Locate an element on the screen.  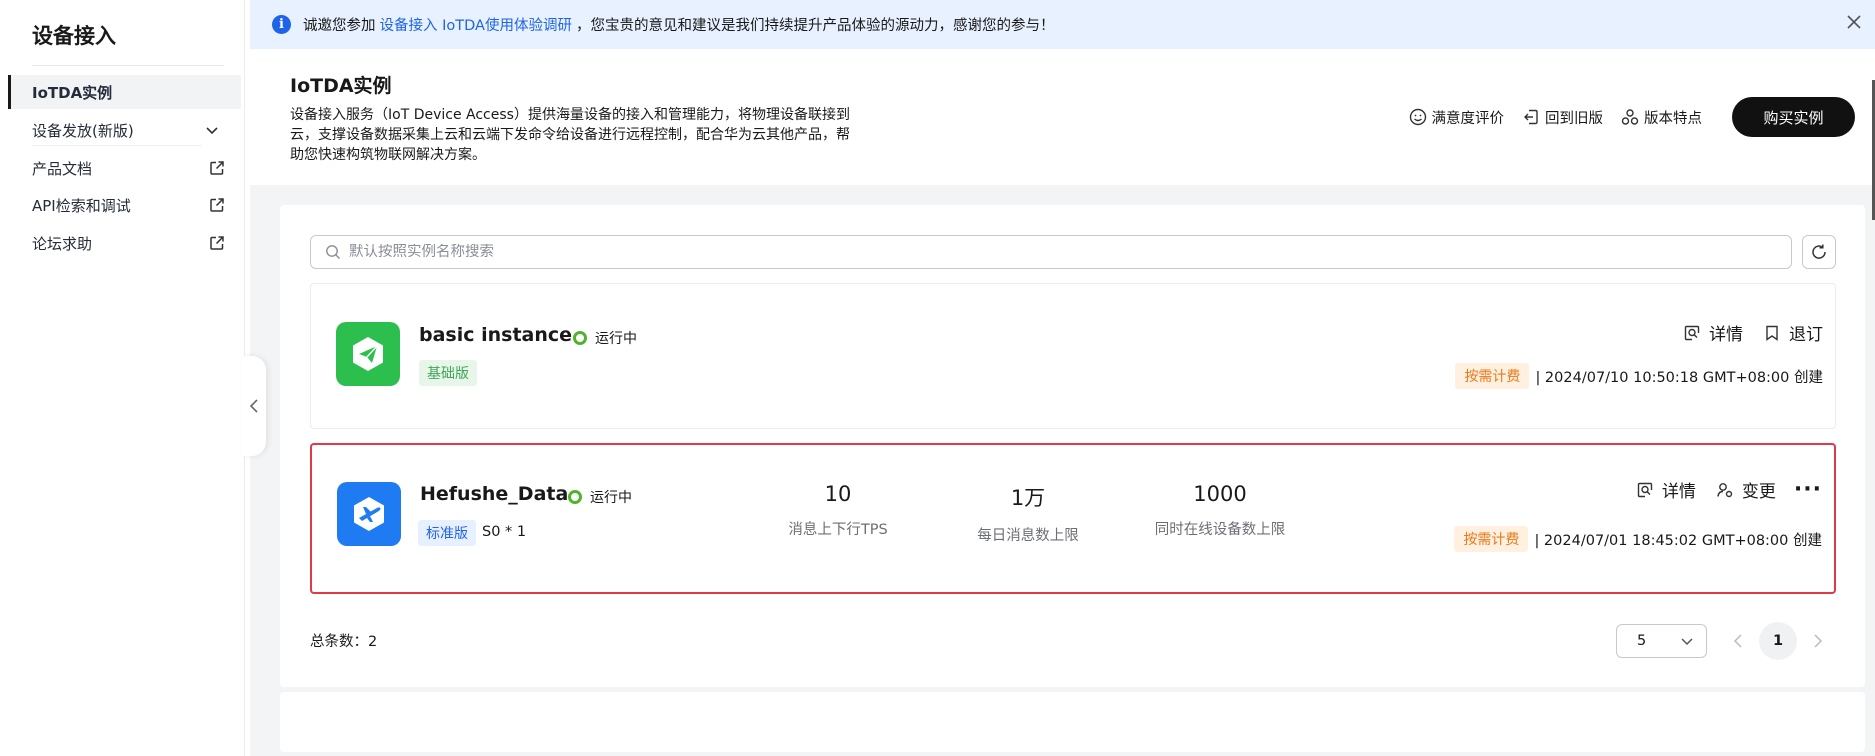
instance-spec: S0 * 1 is located at coordinates (504, 532).